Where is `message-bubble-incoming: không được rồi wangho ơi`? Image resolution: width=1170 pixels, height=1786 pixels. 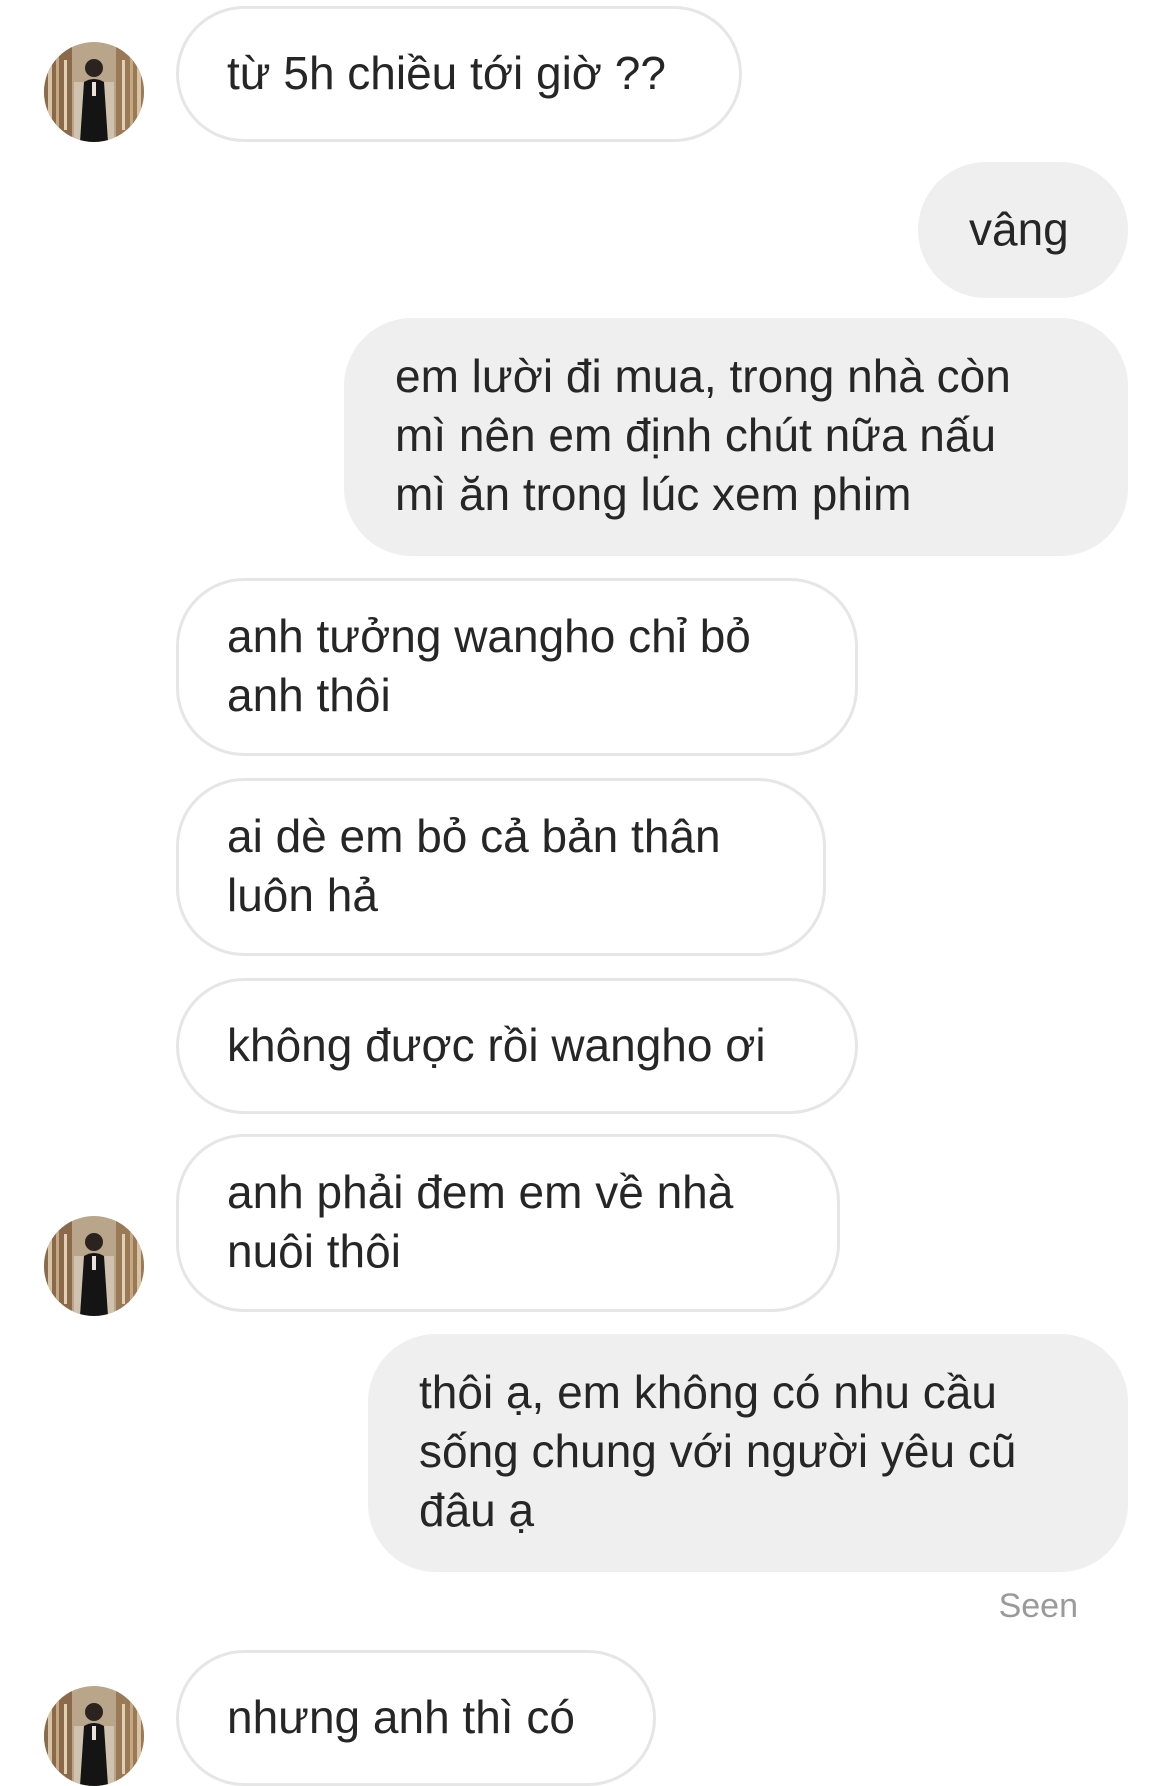 message-bubble-incoming: không được rồi wangho ơi is located at coordinates (517, 1046).